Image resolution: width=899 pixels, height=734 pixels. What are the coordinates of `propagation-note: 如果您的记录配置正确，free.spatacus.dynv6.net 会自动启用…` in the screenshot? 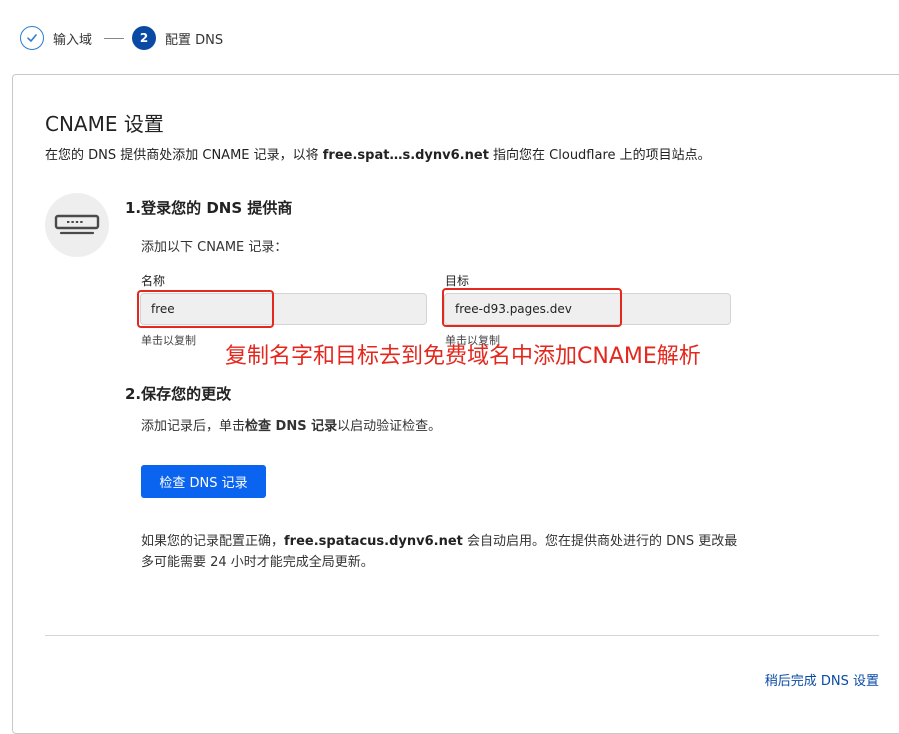 It's located at (439, 552).